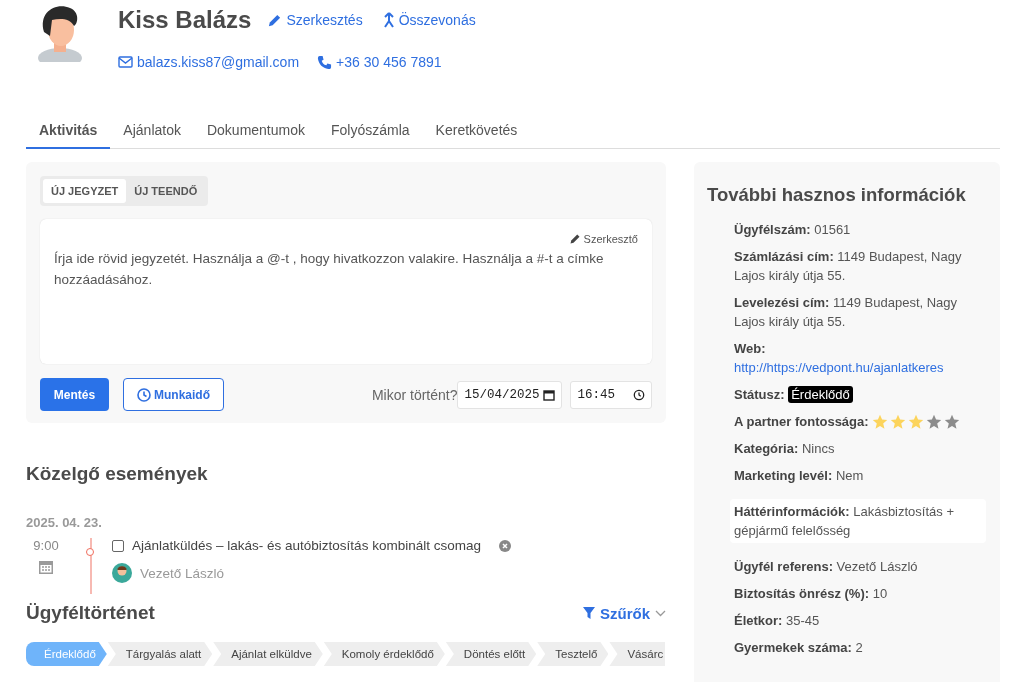 This screenshot has width=1024, height=682. I want to click on info-field: Ügyfél referens: Vezető László, so click(860, 566).